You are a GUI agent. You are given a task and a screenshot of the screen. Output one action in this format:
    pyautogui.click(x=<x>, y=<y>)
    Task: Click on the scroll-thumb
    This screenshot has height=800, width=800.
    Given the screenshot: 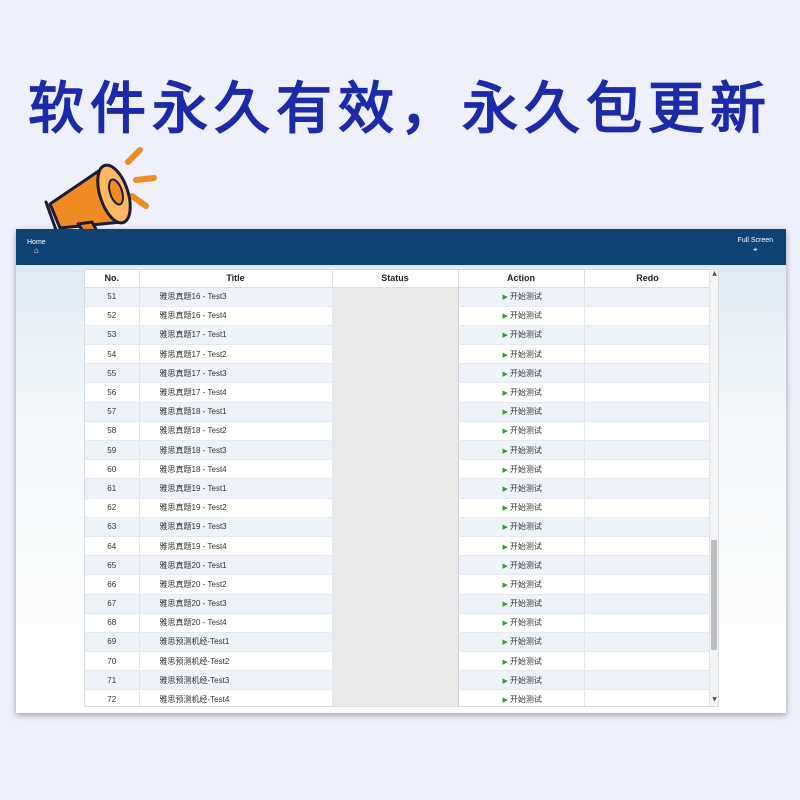 What is the action you would take?
    pyautogui.click(x=714, y=595)
    